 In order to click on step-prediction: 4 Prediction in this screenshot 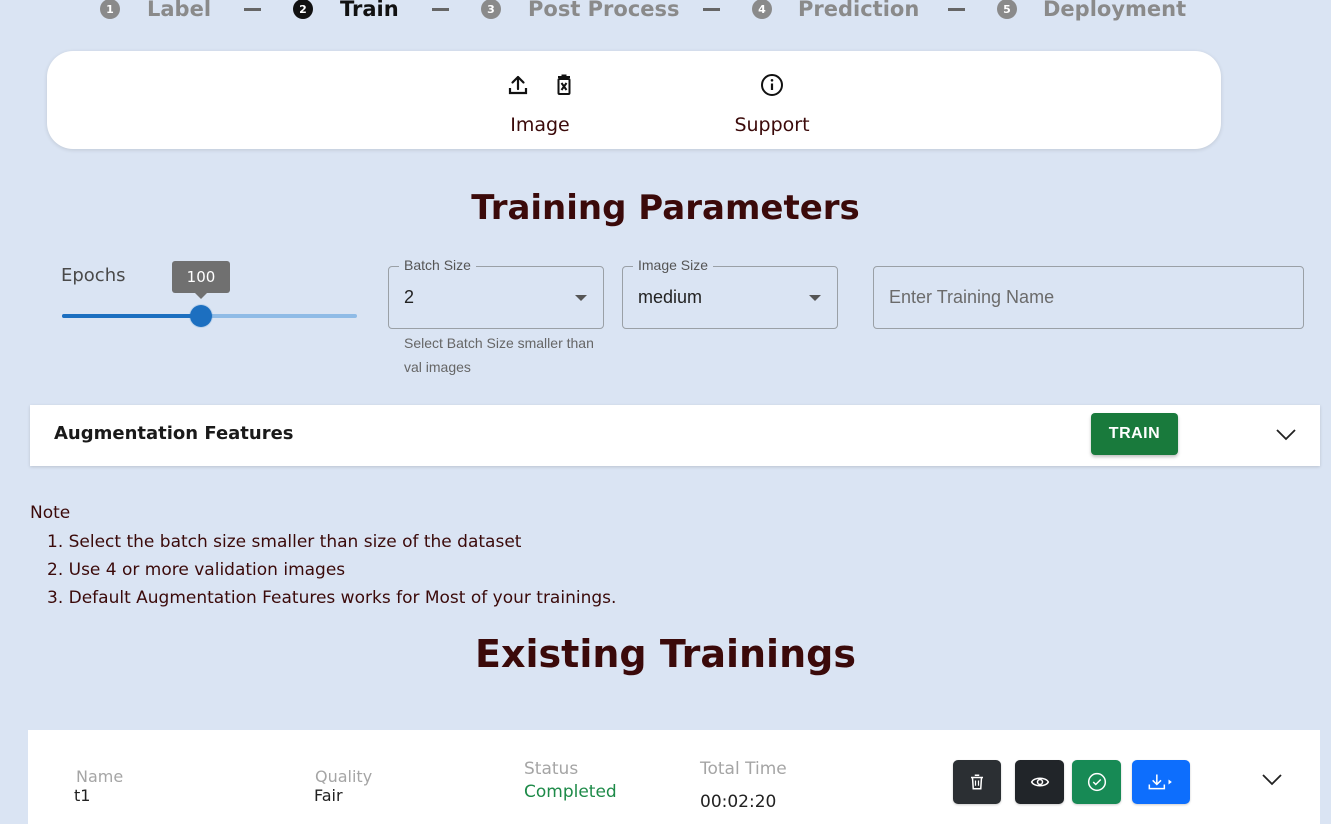, I will do `click(835, 12)`.